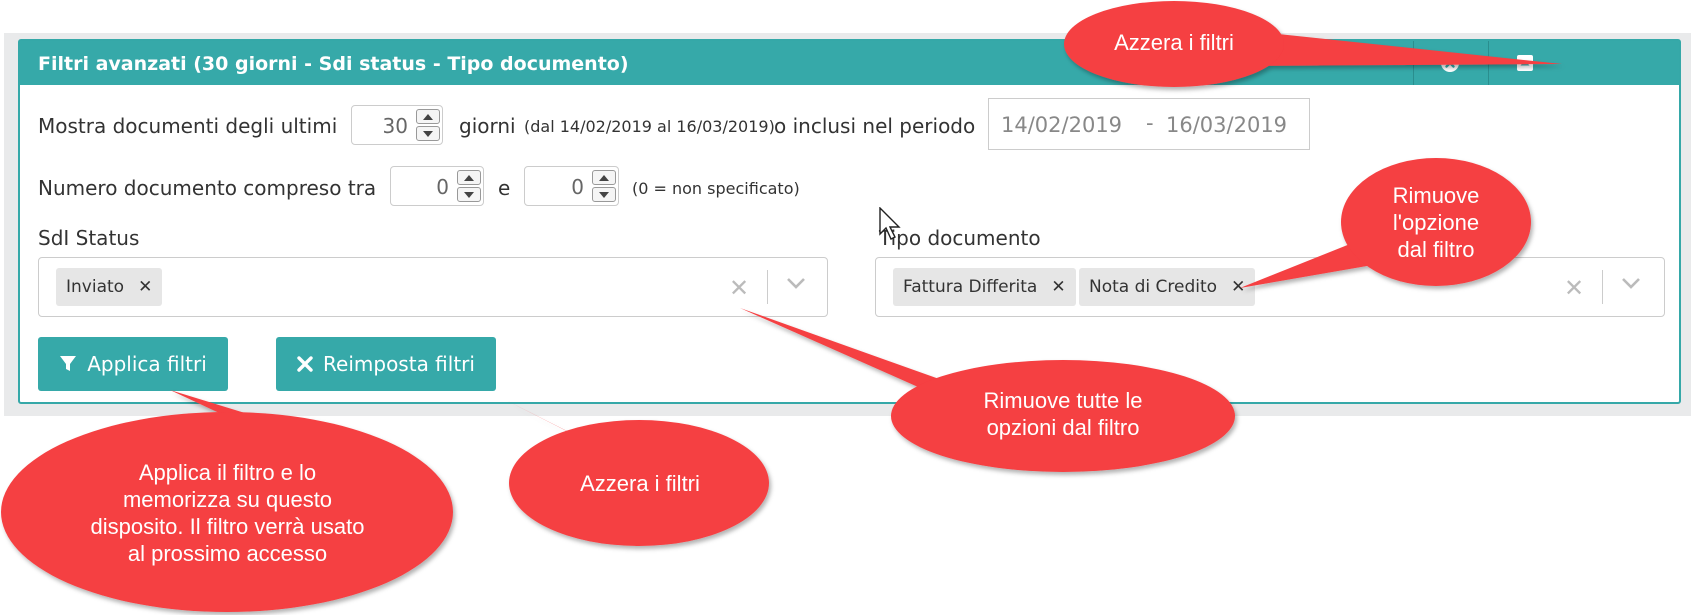 The height and width of the screenshot is (615, 1691). What do you see at coordinates (1063, 414) in the screenshot?
I see `callout-remove-all-text: Rimuove tutte le opzioni dal filtro` at bounding box center [1063, 414].